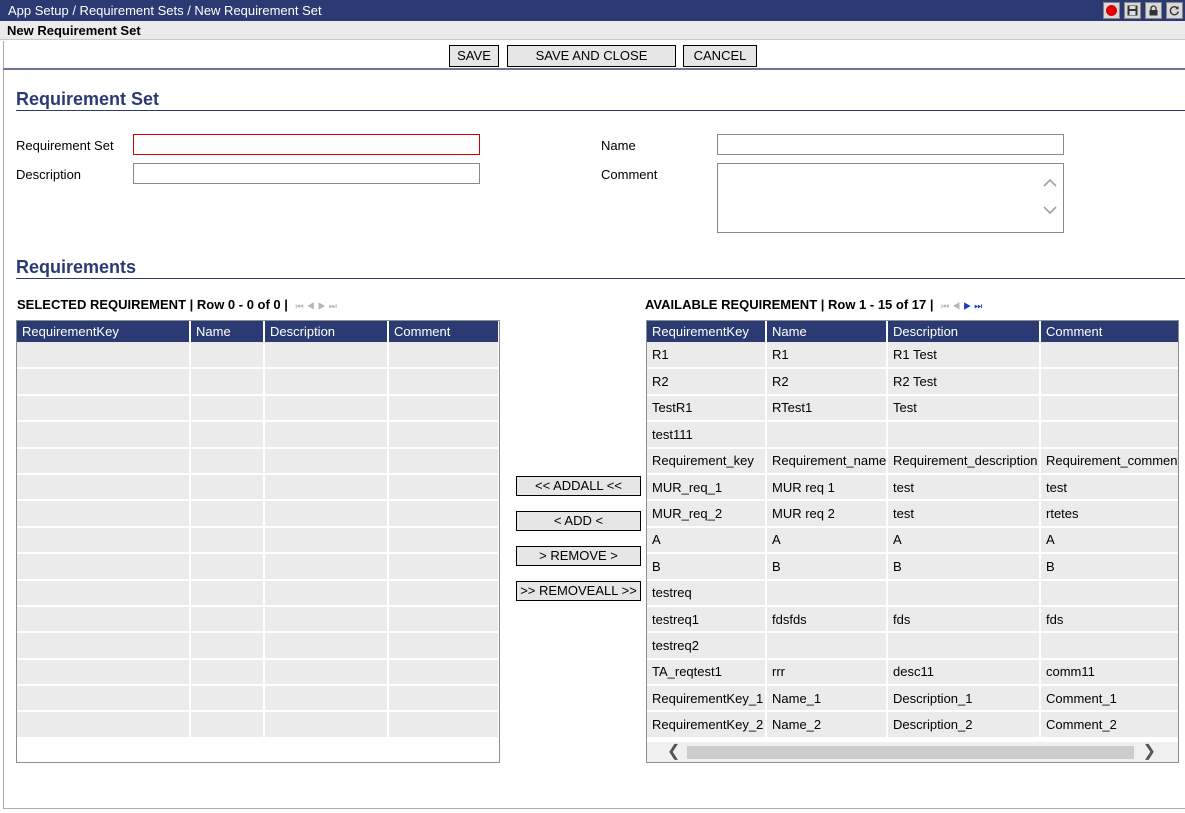 Image resolution: width=1185 pixels, height=813 pixels. I want to click on table-row: TestR1 RTest1 Test, so click(912, 408).